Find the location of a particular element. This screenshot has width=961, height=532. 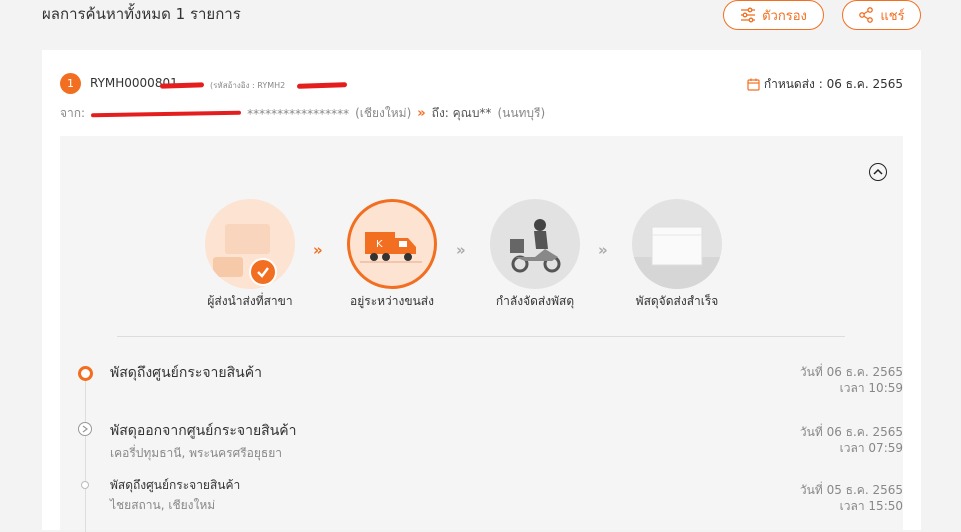

event-datetime: วันที่ 05 ธ.ค. 2565 เวลา 15:50 is located at coordinates (851, 498).